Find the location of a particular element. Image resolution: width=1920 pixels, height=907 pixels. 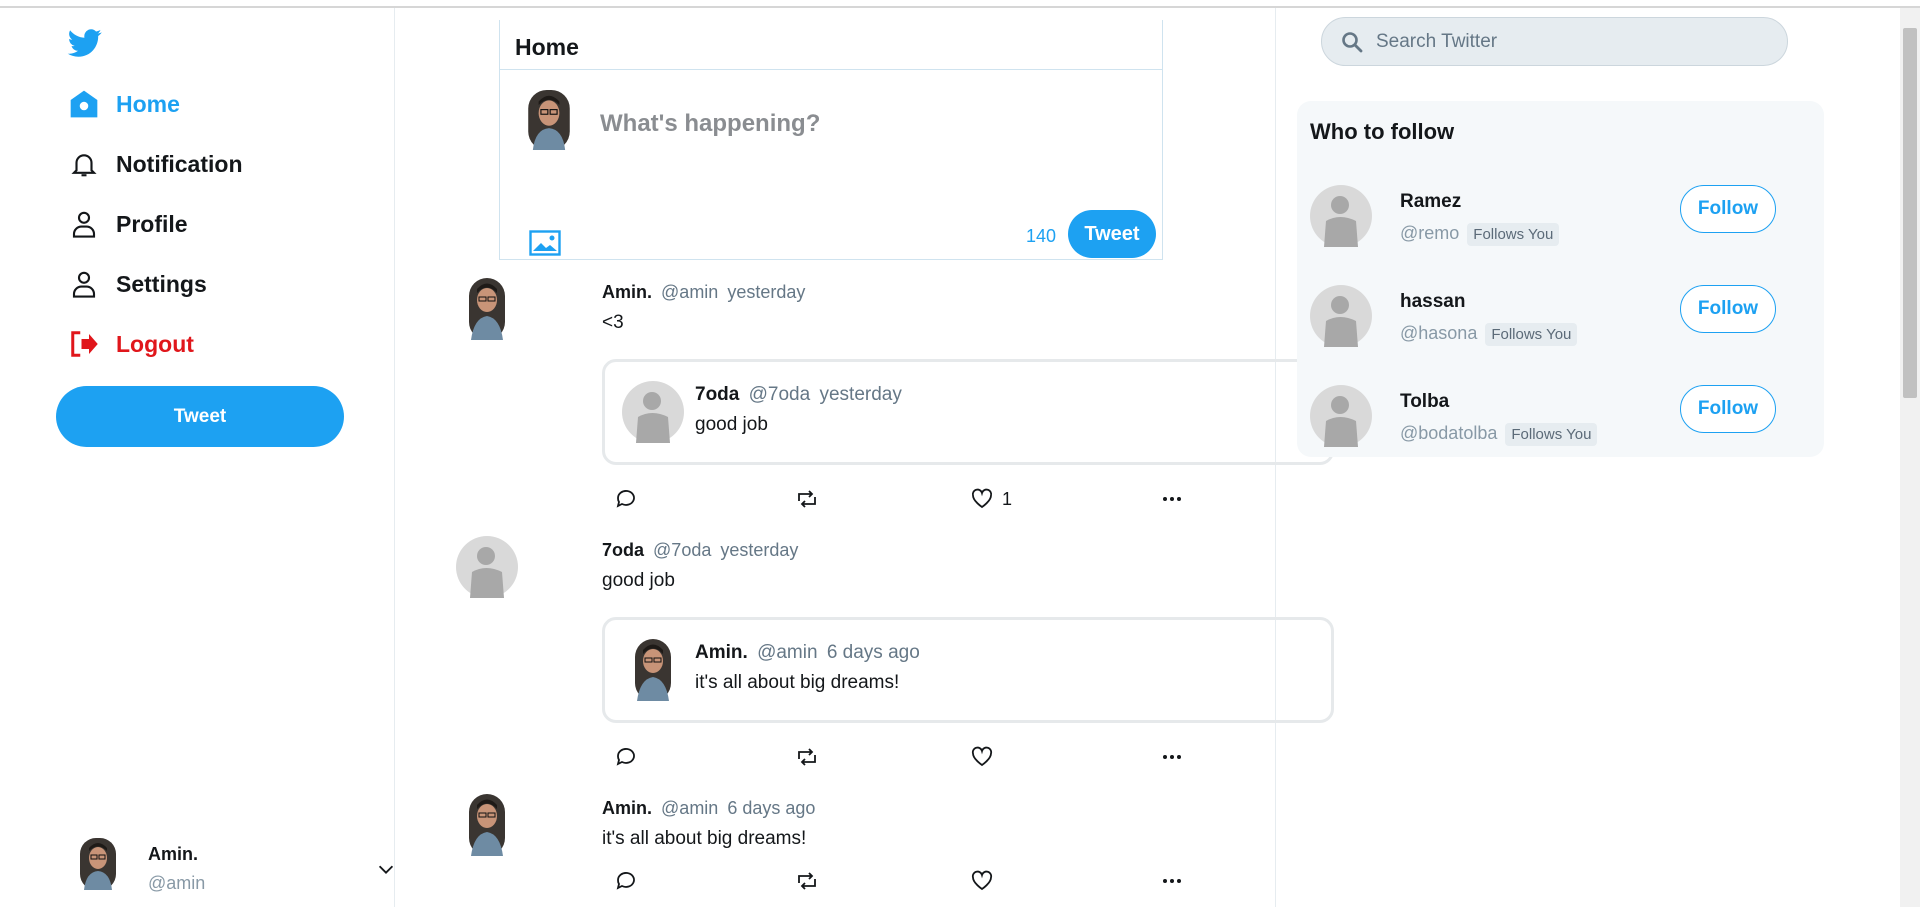

search-input is located at coordinates (1576, 41).